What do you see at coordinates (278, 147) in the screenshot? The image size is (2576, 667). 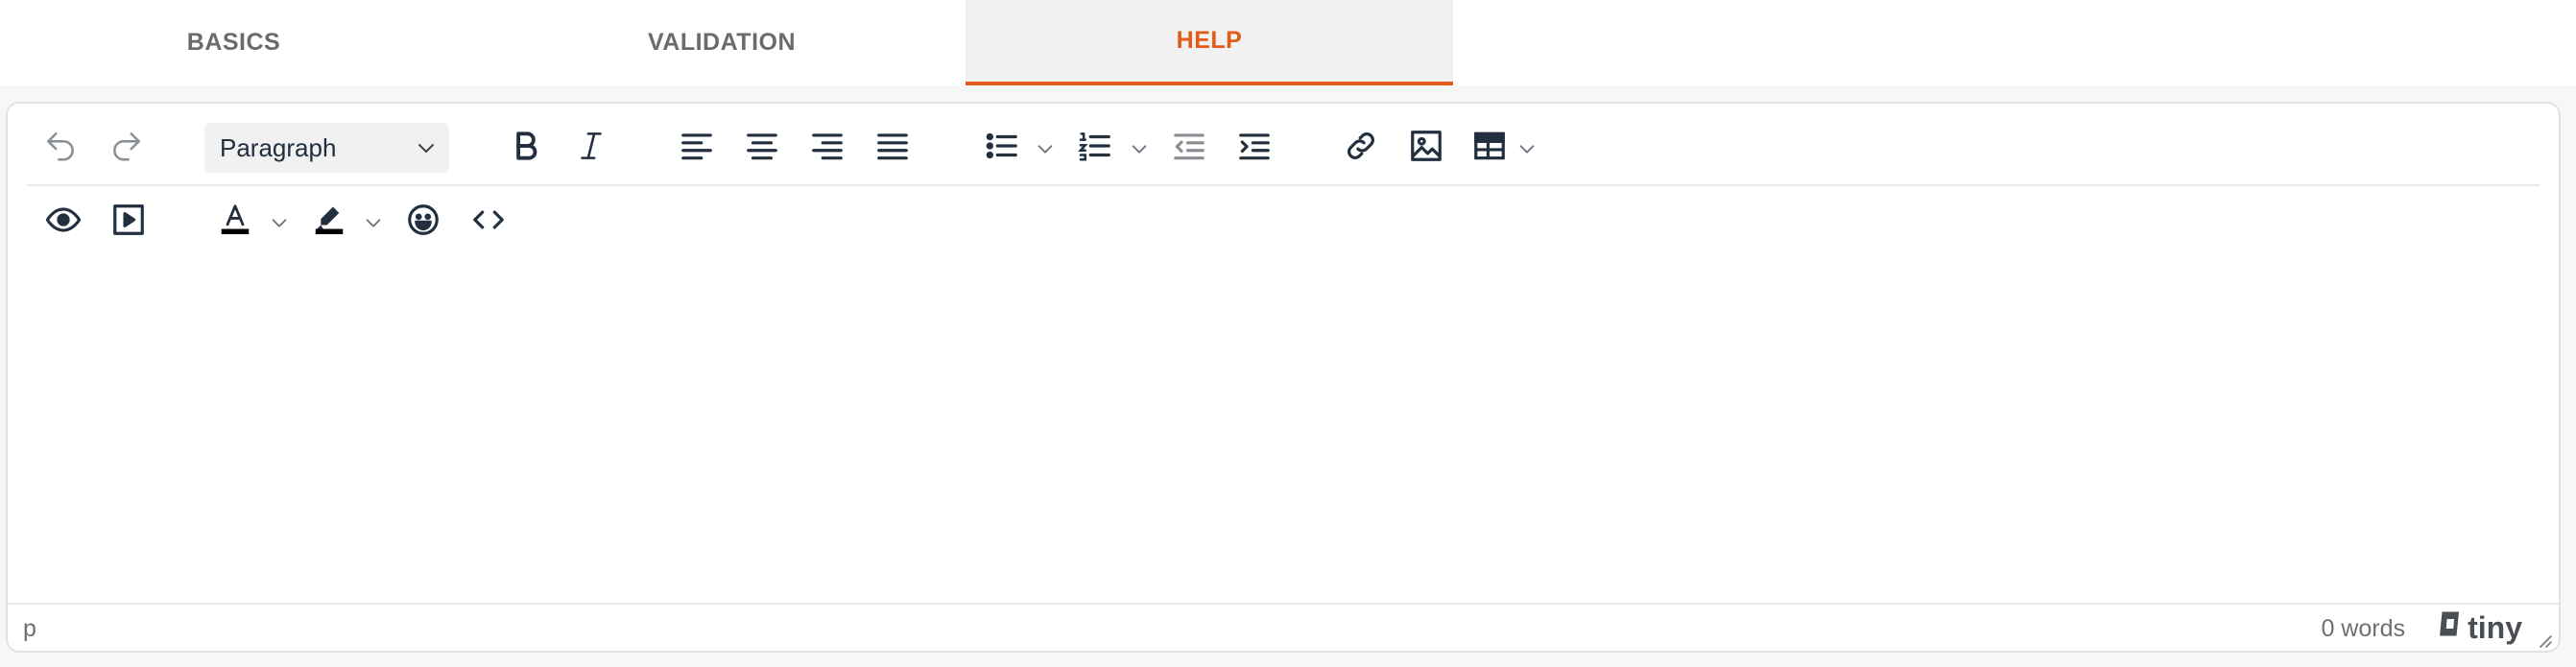 I see `block-format-value: Paragraph` at bounding box center [278, 147].